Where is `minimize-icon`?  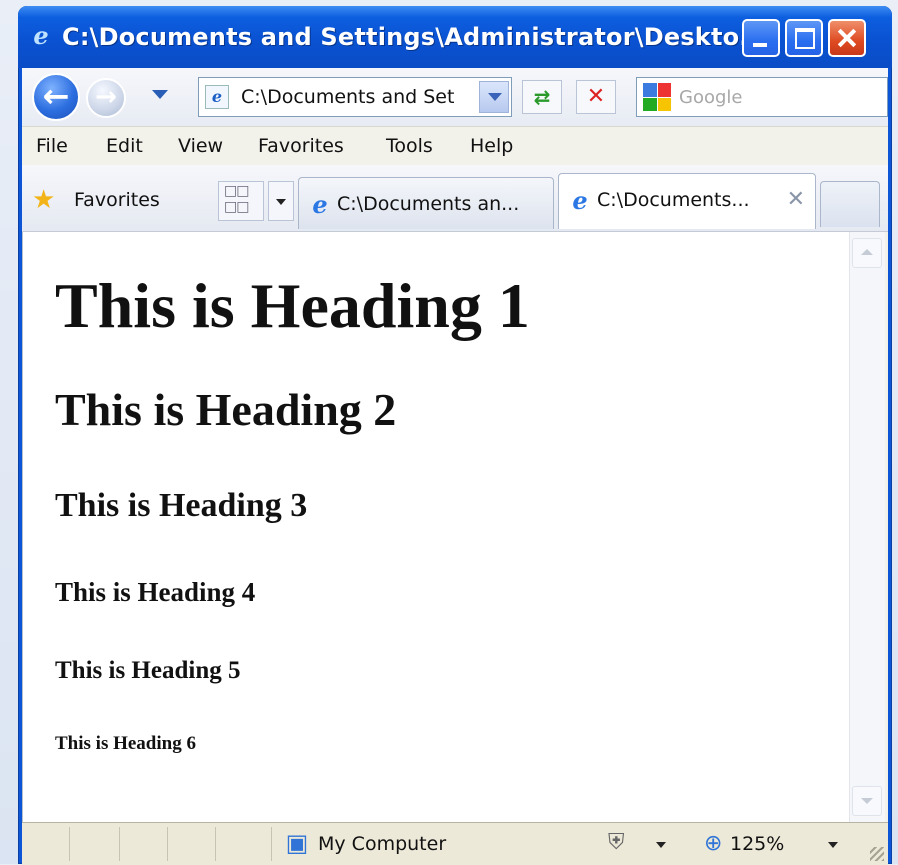
minimize-icon is located at coordinates (761, 38).